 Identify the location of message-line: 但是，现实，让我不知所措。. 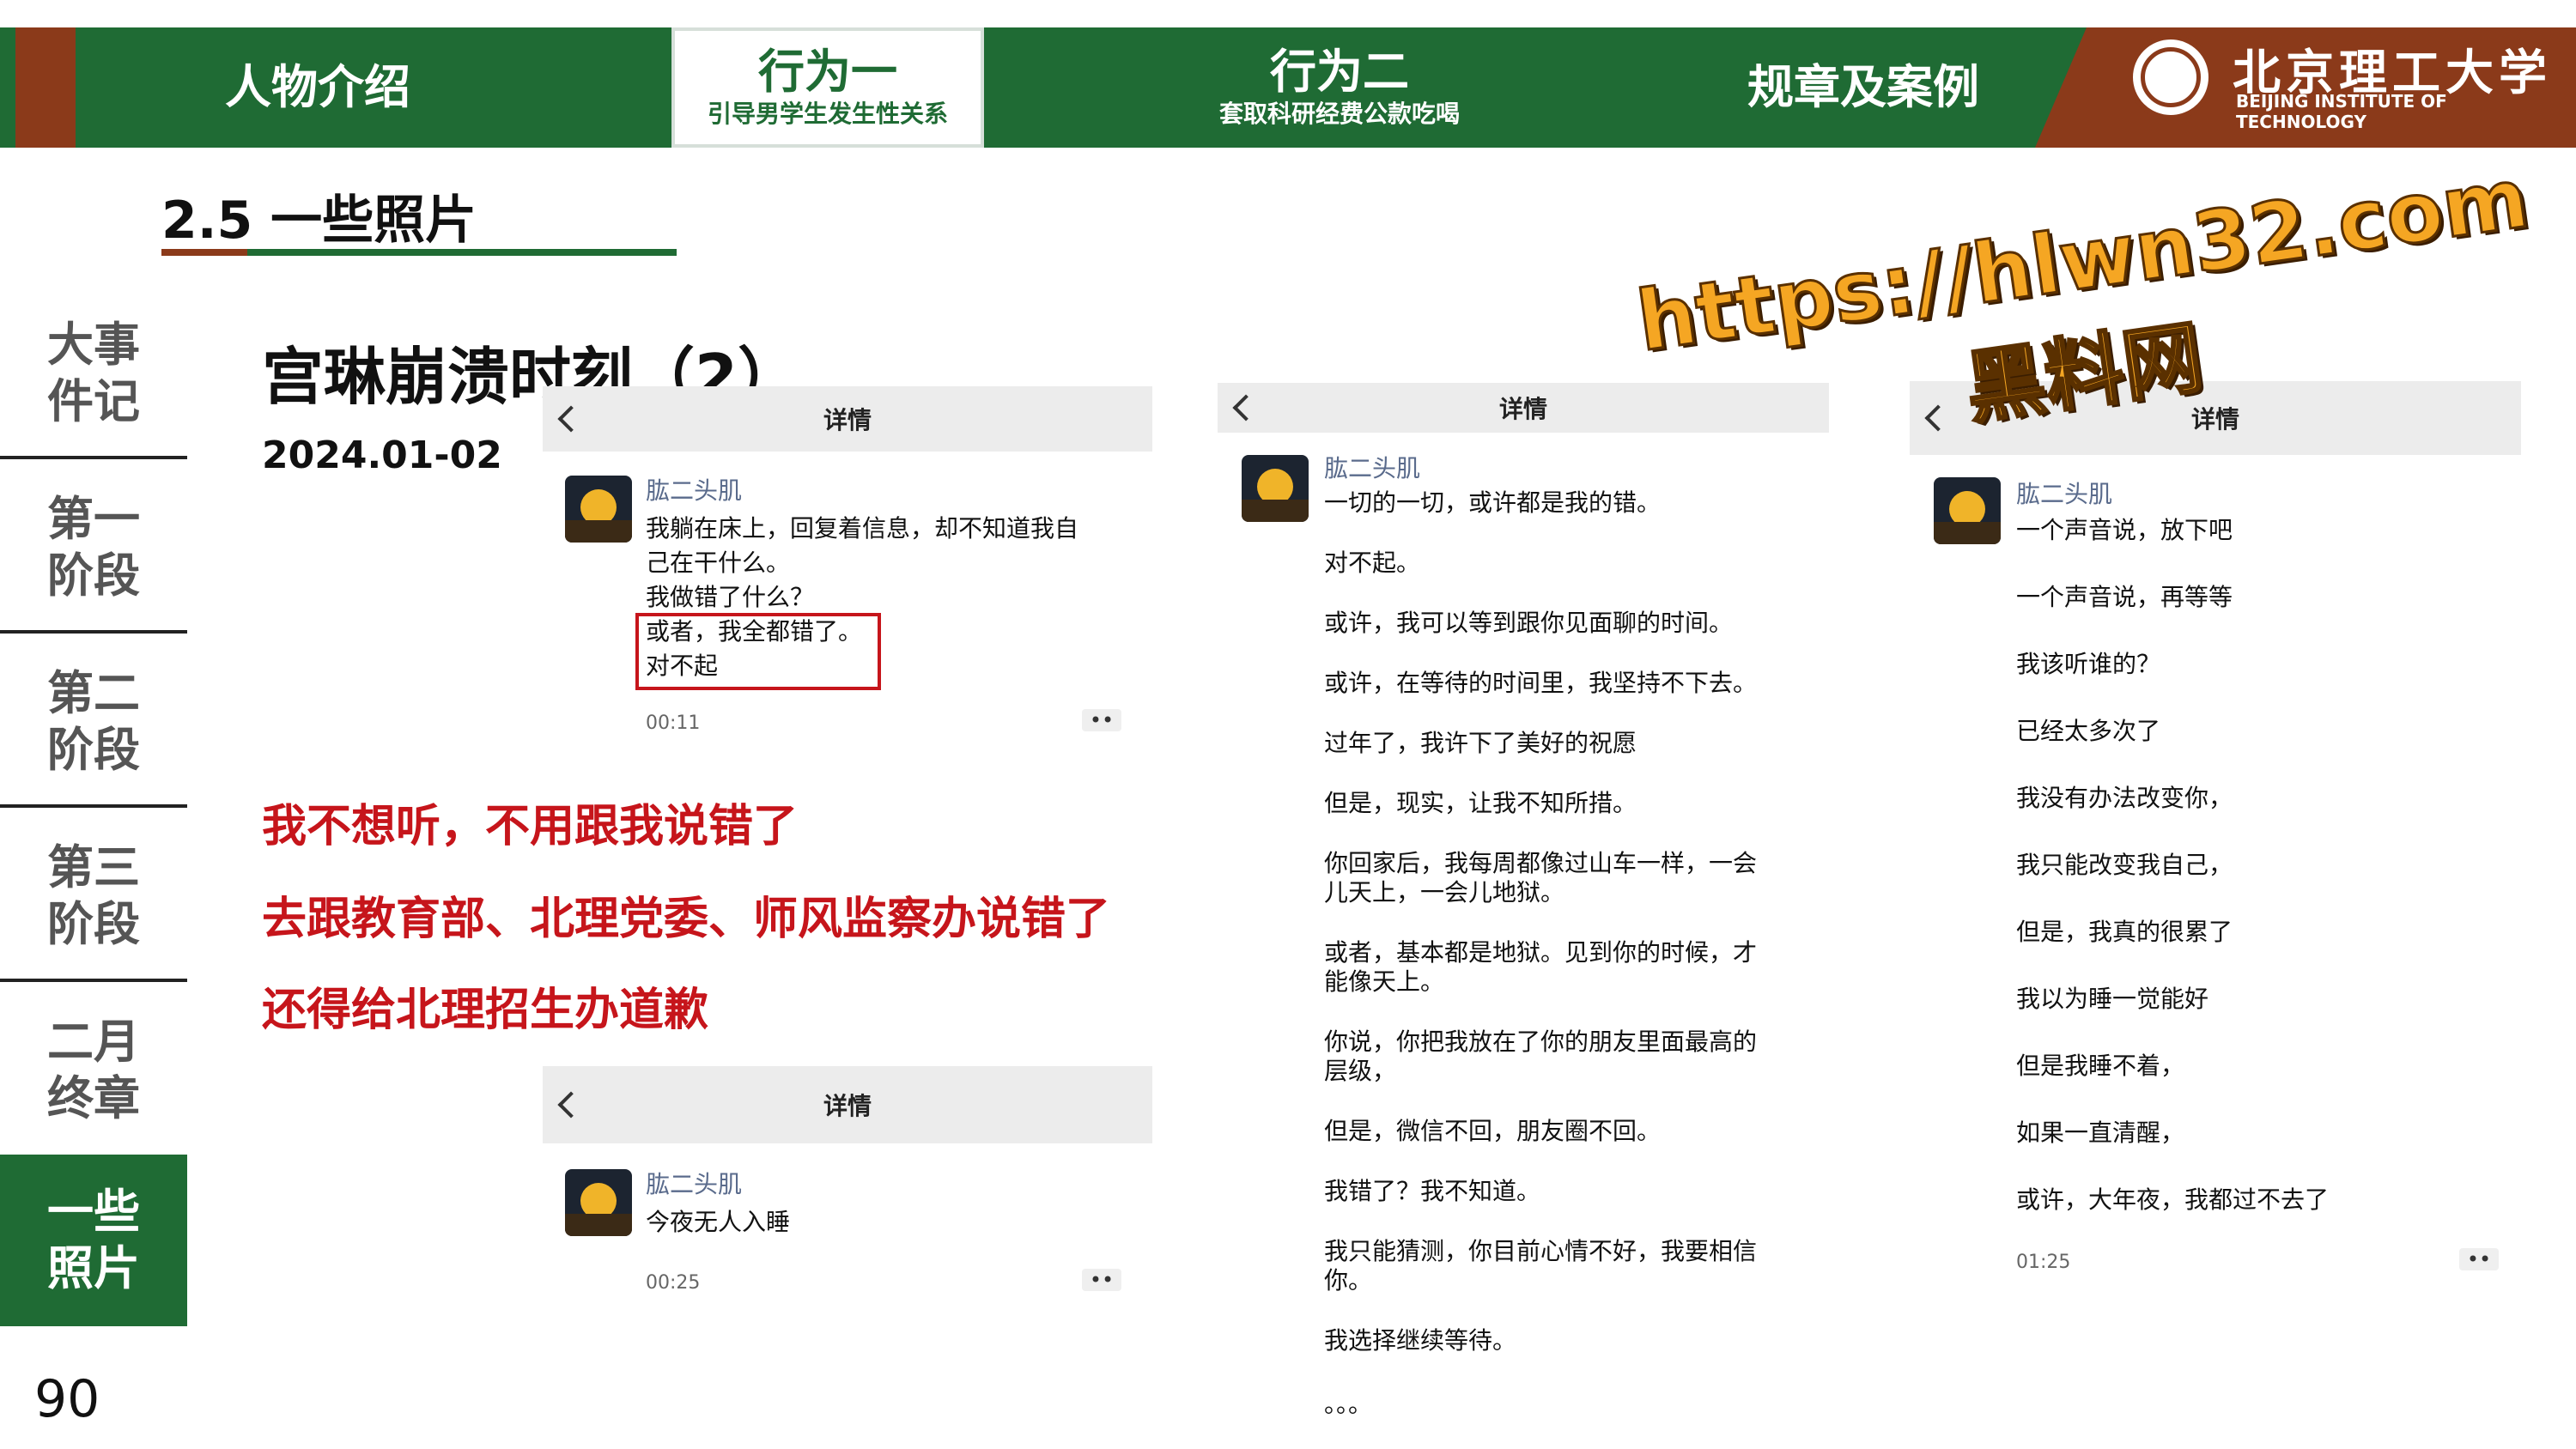
(1481, 803).